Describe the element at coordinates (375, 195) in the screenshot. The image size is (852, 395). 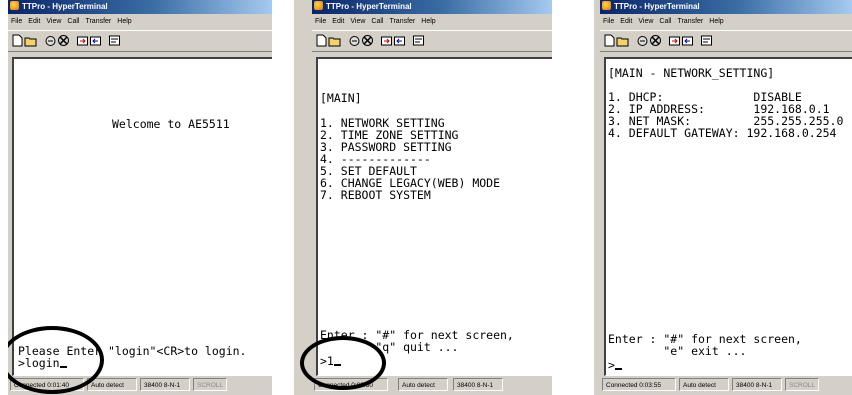
I see `terminal-line: 7. REBOOT SYSTEM` at that location.